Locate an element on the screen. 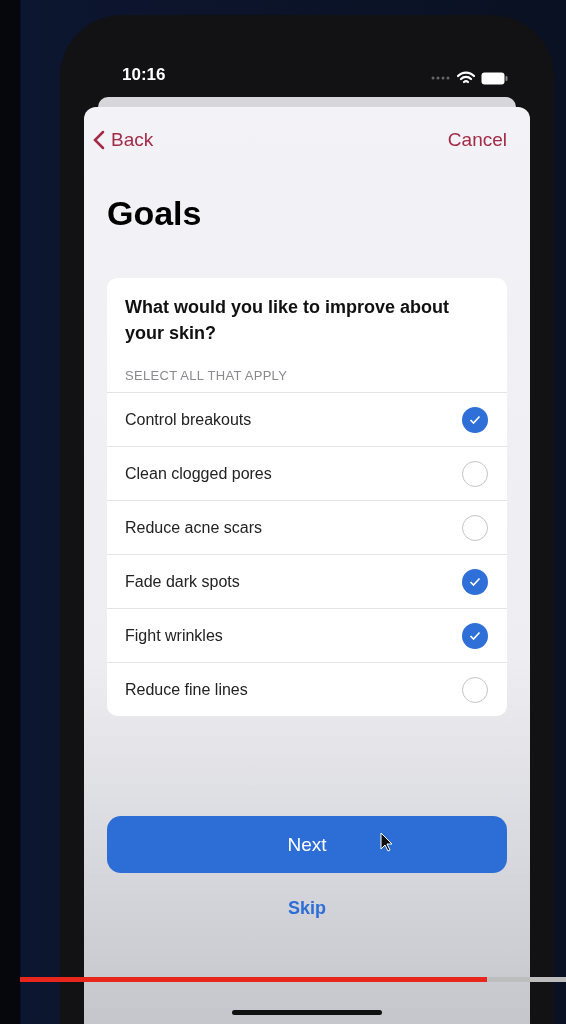  option-label: Control breakouts is located at coordinates (188, 419).